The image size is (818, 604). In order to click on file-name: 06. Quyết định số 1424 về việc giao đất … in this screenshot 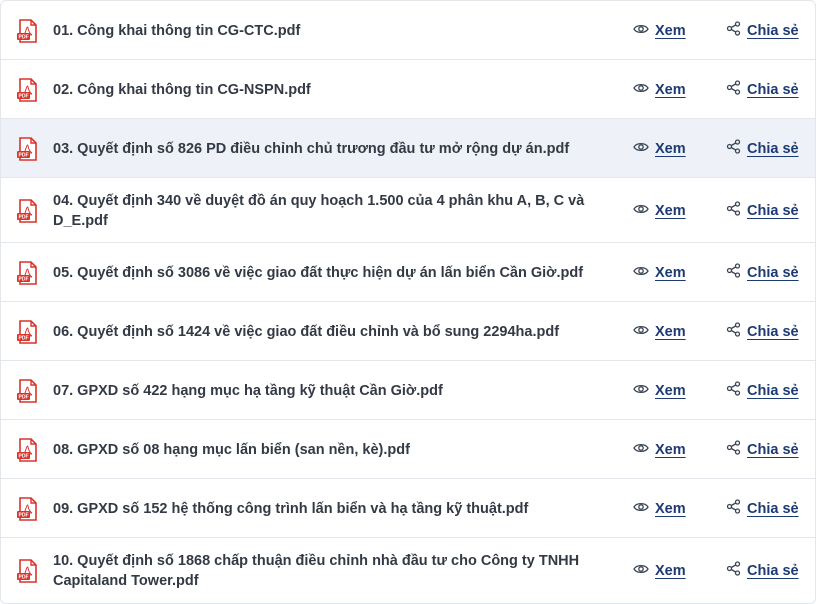, I will do `click(323, 332)`.